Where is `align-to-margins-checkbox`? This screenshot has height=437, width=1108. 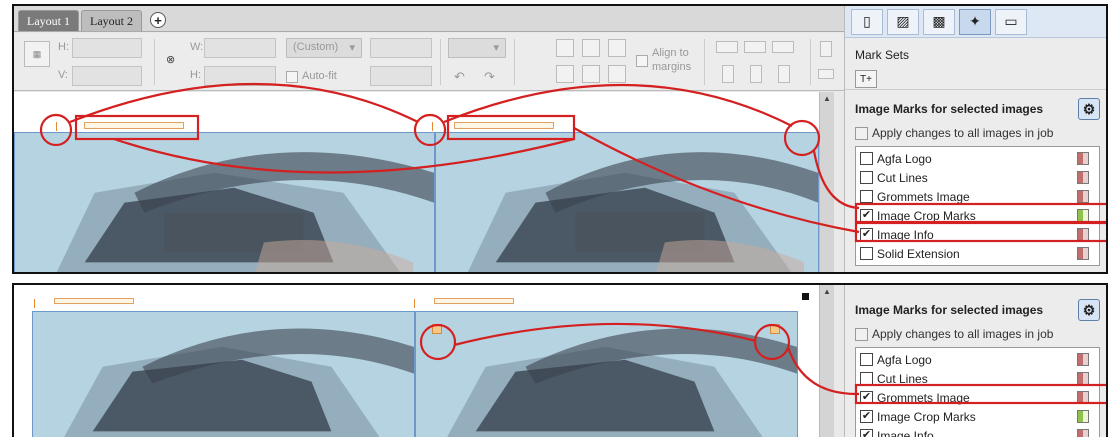
align-to-margins-checkbox is located at coordinates (642, 61).